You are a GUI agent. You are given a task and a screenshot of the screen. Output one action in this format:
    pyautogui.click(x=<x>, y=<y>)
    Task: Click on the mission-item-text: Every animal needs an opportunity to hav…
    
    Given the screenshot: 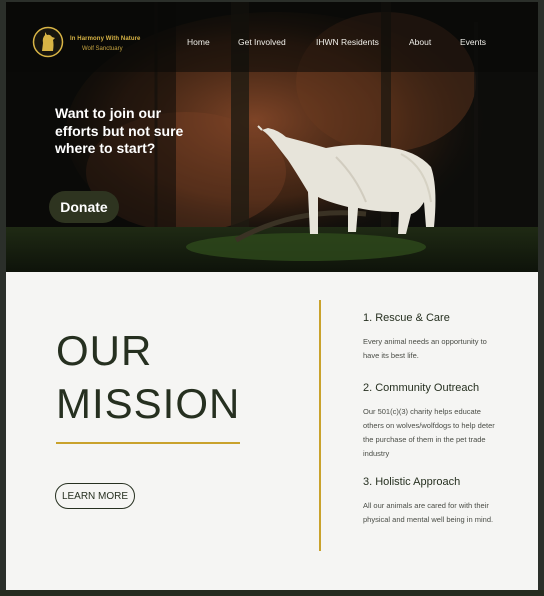 What is the action you would take?
    pyautogui.click(x=425, y=348)
    